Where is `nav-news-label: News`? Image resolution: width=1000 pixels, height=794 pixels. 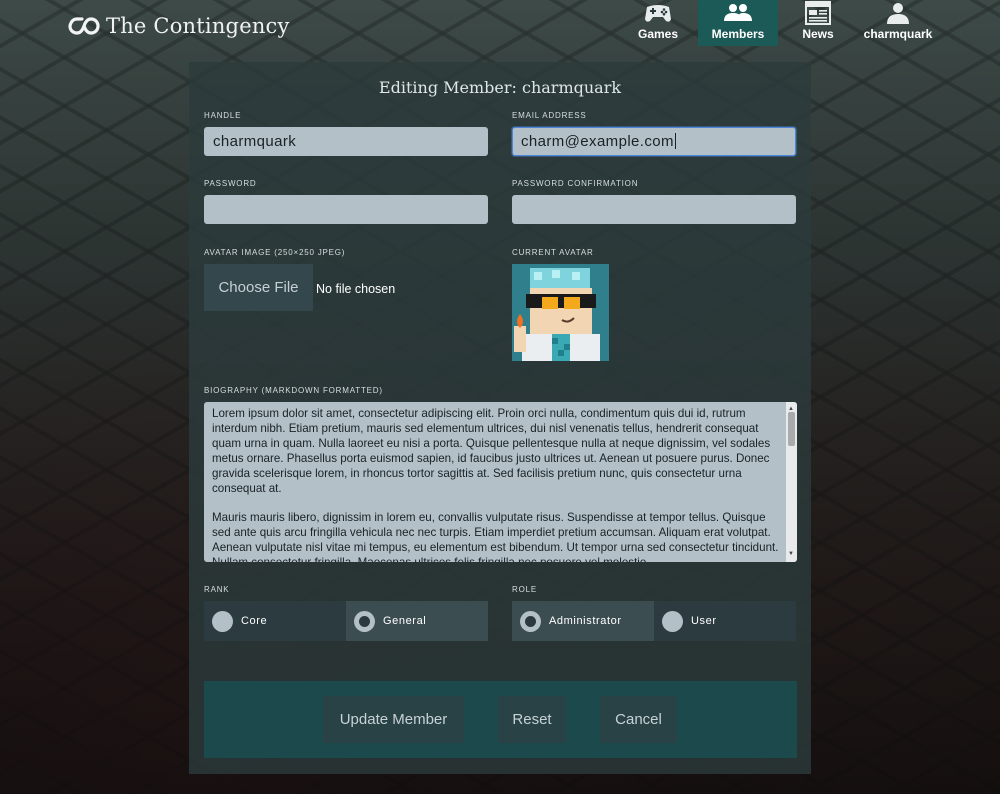
nav-news-label: News is located at coordinates (818, 34).